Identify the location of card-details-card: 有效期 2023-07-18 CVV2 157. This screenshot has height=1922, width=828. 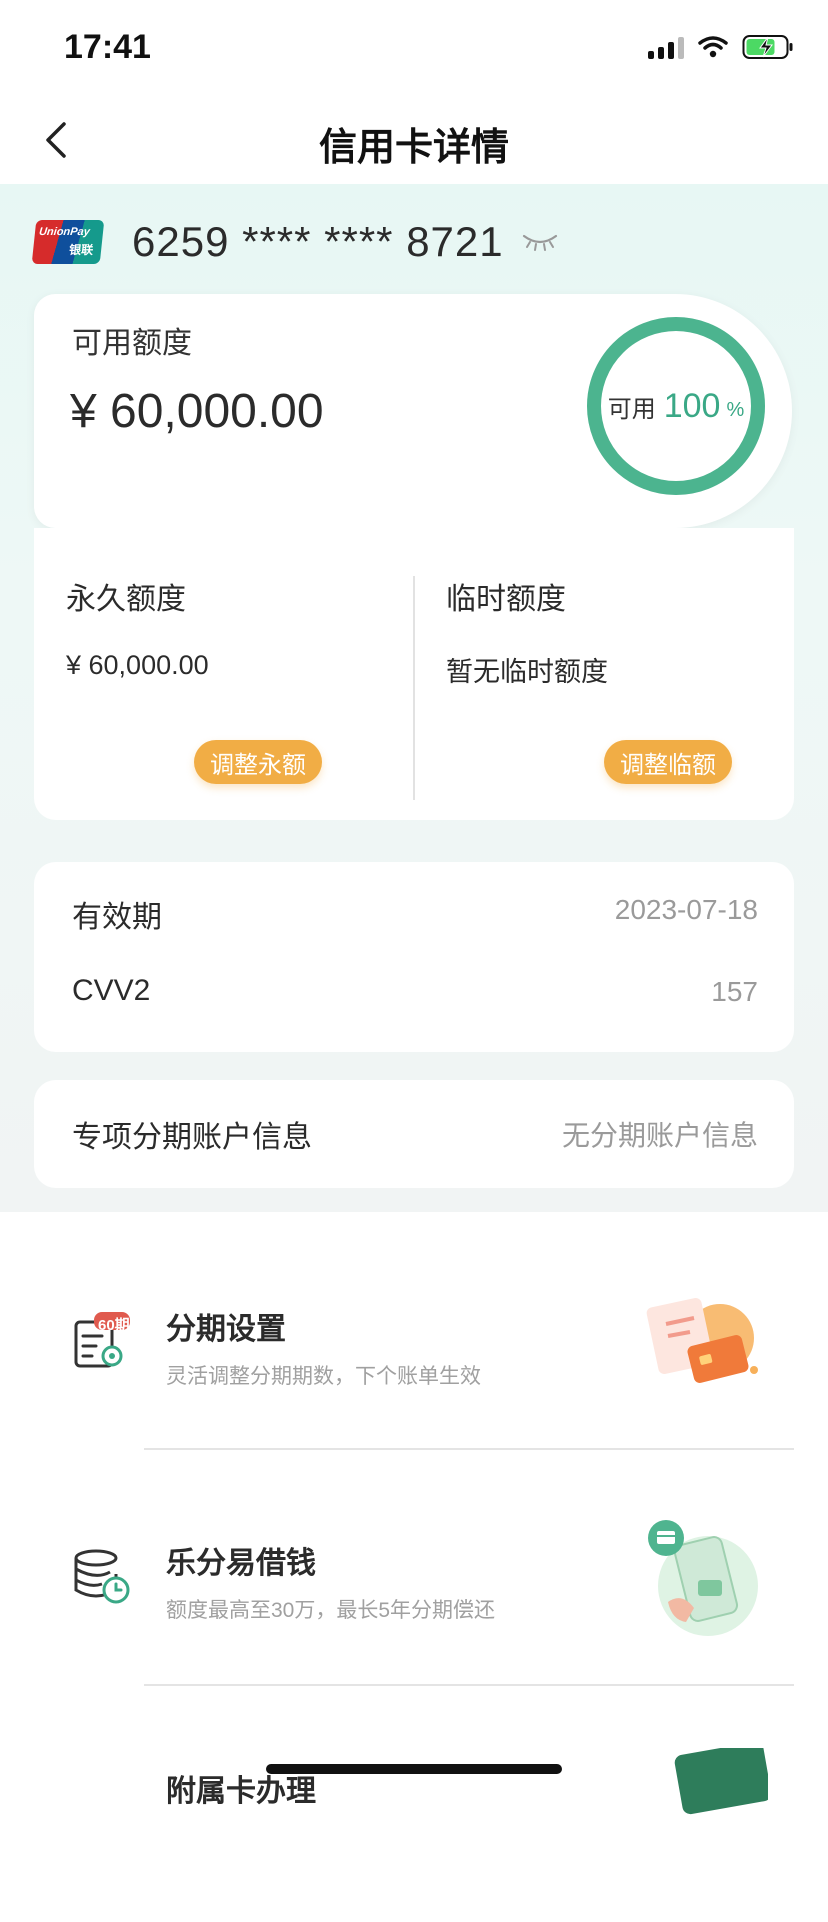
(414, 957).